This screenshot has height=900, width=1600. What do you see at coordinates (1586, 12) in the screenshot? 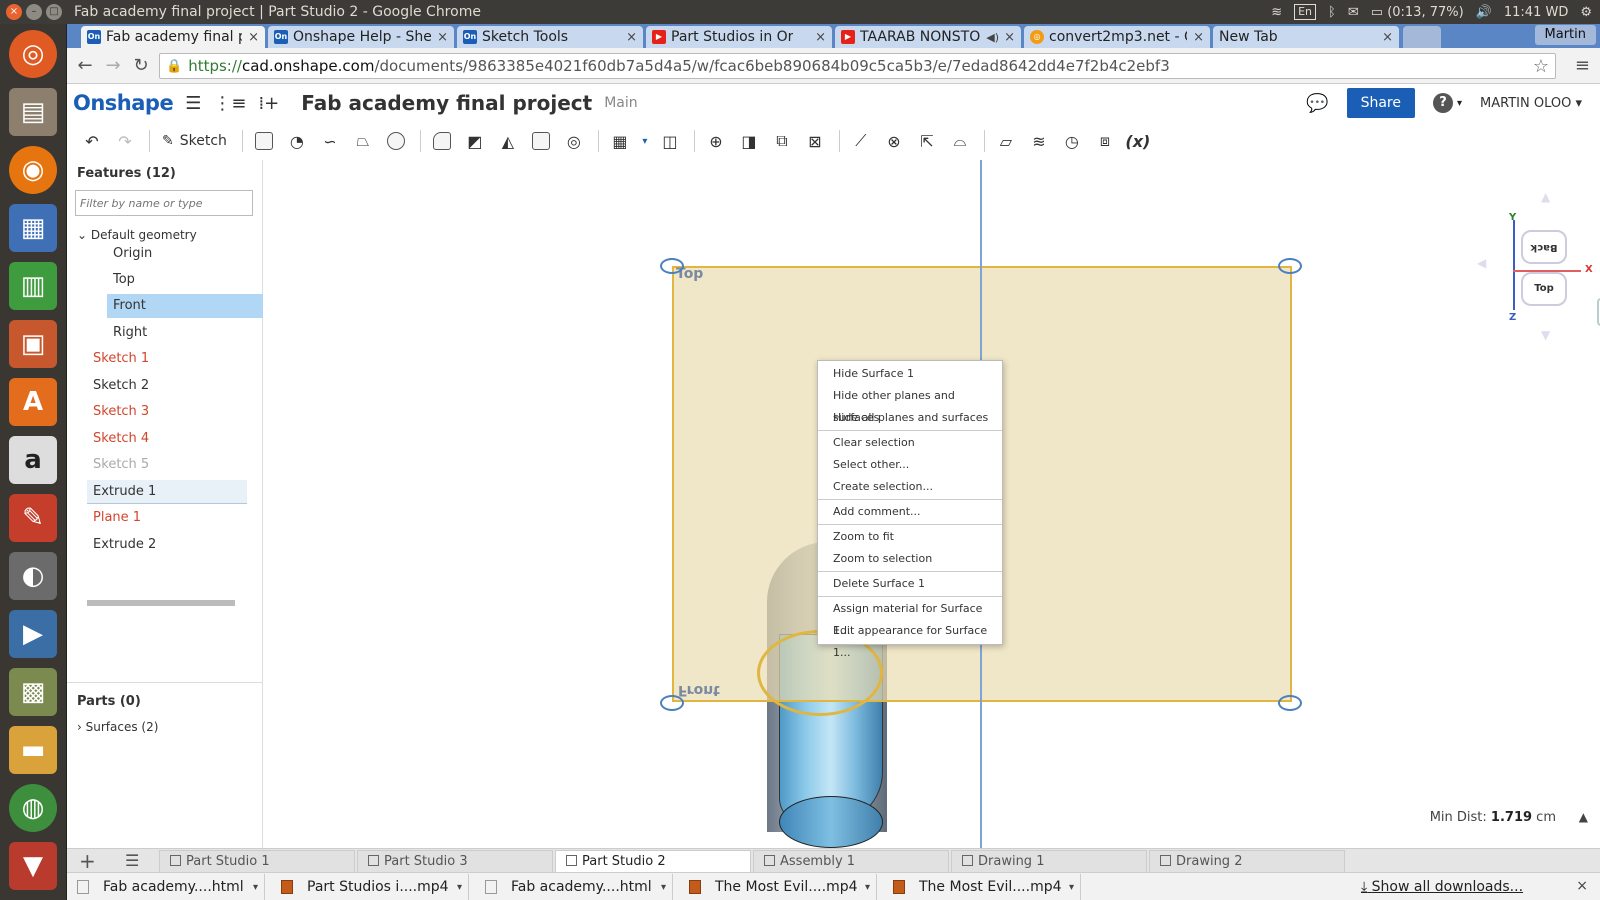
I see `settings-gear-icon: ⚙` at bounding box center [1586, 12].